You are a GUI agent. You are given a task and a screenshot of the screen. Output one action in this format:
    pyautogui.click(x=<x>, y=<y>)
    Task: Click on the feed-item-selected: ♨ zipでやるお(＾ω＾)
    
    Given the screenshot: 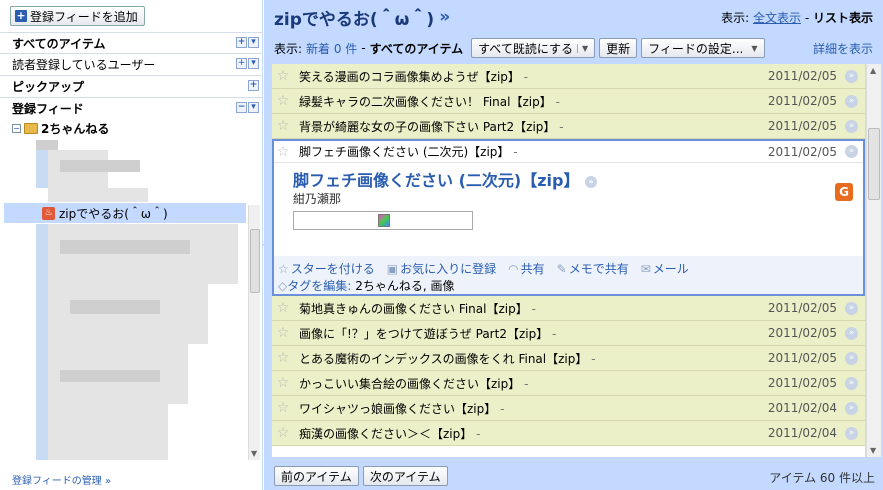 What is the action you would take?
    pyautogui.click(x=125, y=213)
    